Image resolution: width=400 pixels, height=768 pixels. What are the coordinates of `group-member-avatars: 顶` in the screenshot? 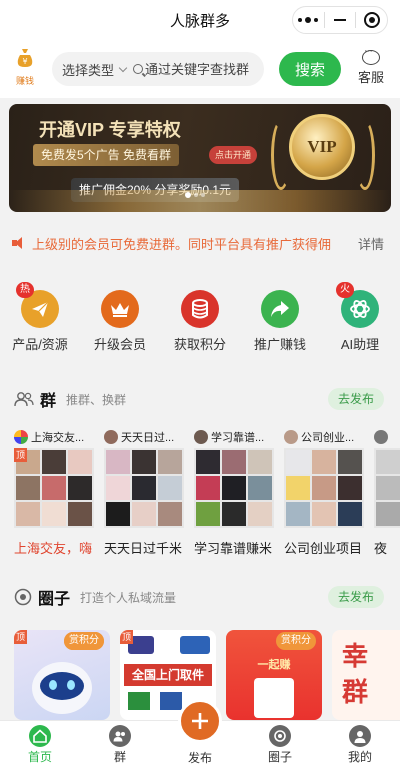 It's located at (54, 488).